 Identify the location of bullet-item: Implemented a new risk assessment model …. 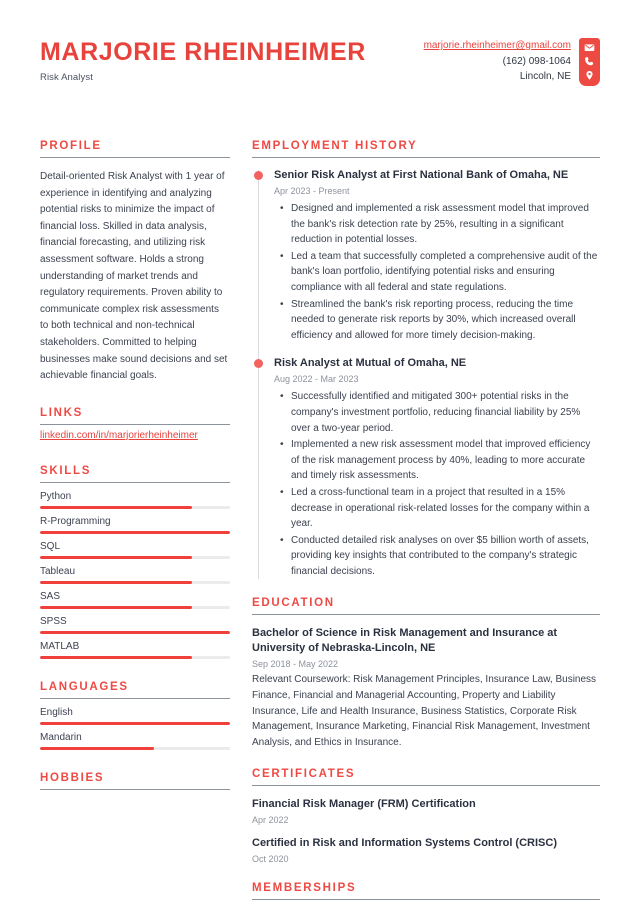
(440, 460).